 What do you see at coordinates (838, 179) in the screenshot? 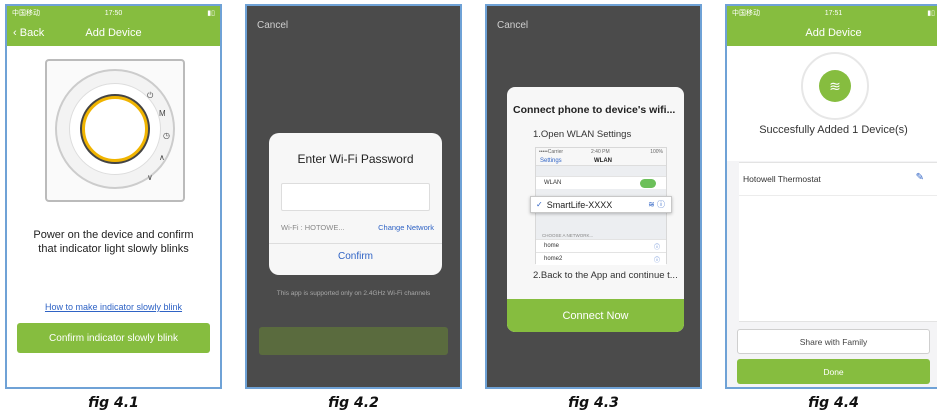
I see `list-item: Hotowell Thermostat ✎` at bounding box center [838, 179].